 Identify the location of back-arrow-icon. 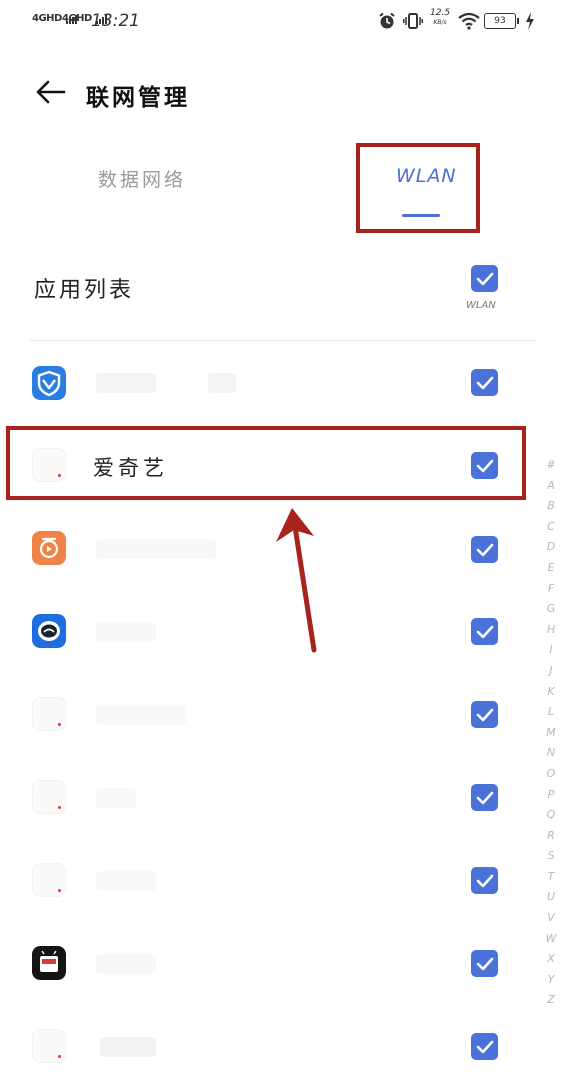
(51, 92).